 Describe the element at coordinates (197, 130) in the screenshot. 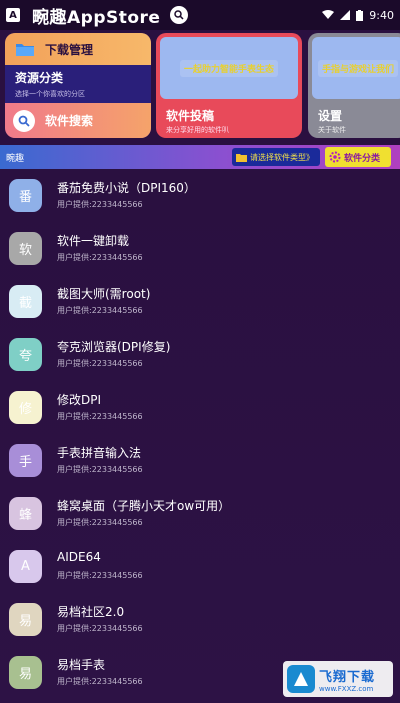

I see `submit-software-subtitle: 来分享好用的软件叭` at that location.